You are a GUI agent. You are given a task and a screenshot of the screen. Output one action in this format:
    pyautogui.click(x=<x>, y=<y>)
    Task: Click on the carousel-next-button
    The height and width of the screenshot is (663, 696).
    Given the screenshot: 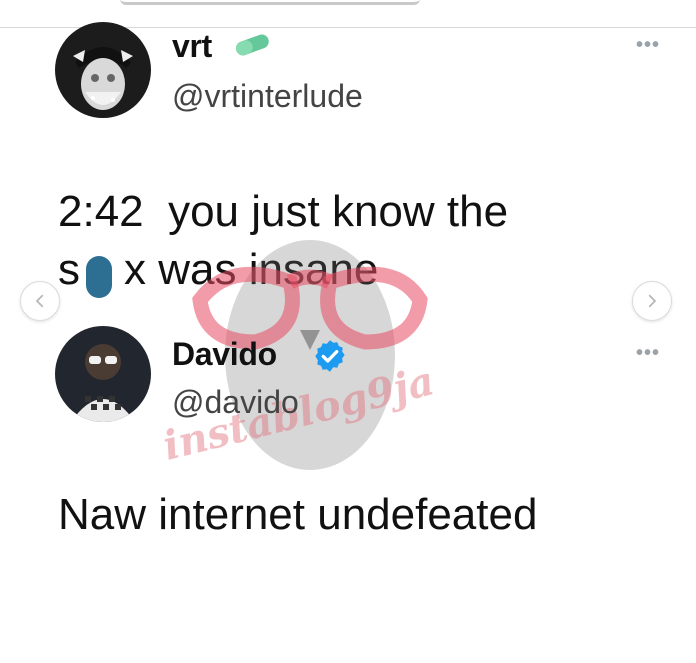 What is the action you would take?
    pyautogui.click(x=652, y=301)
    